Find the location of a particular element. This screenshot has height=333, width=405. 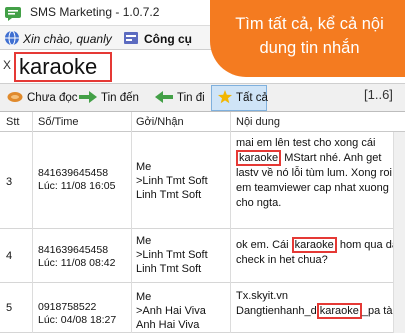

row-number-time: 841639645458 Lúc: 11/08 08:42 is located at coordinates (77, 256).